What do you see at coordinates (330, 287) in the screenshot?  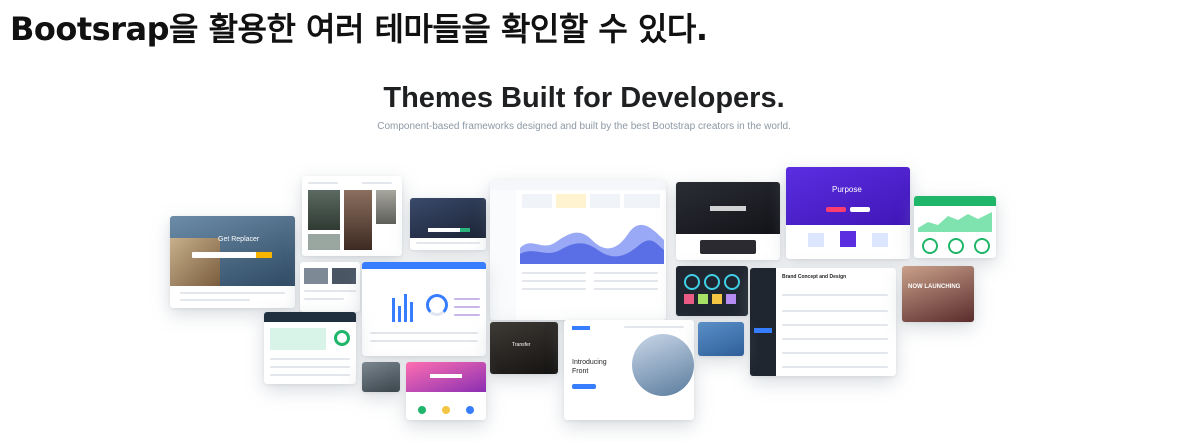 I see `theme-thumbnail-mobile` at bounding box center [330, 287].